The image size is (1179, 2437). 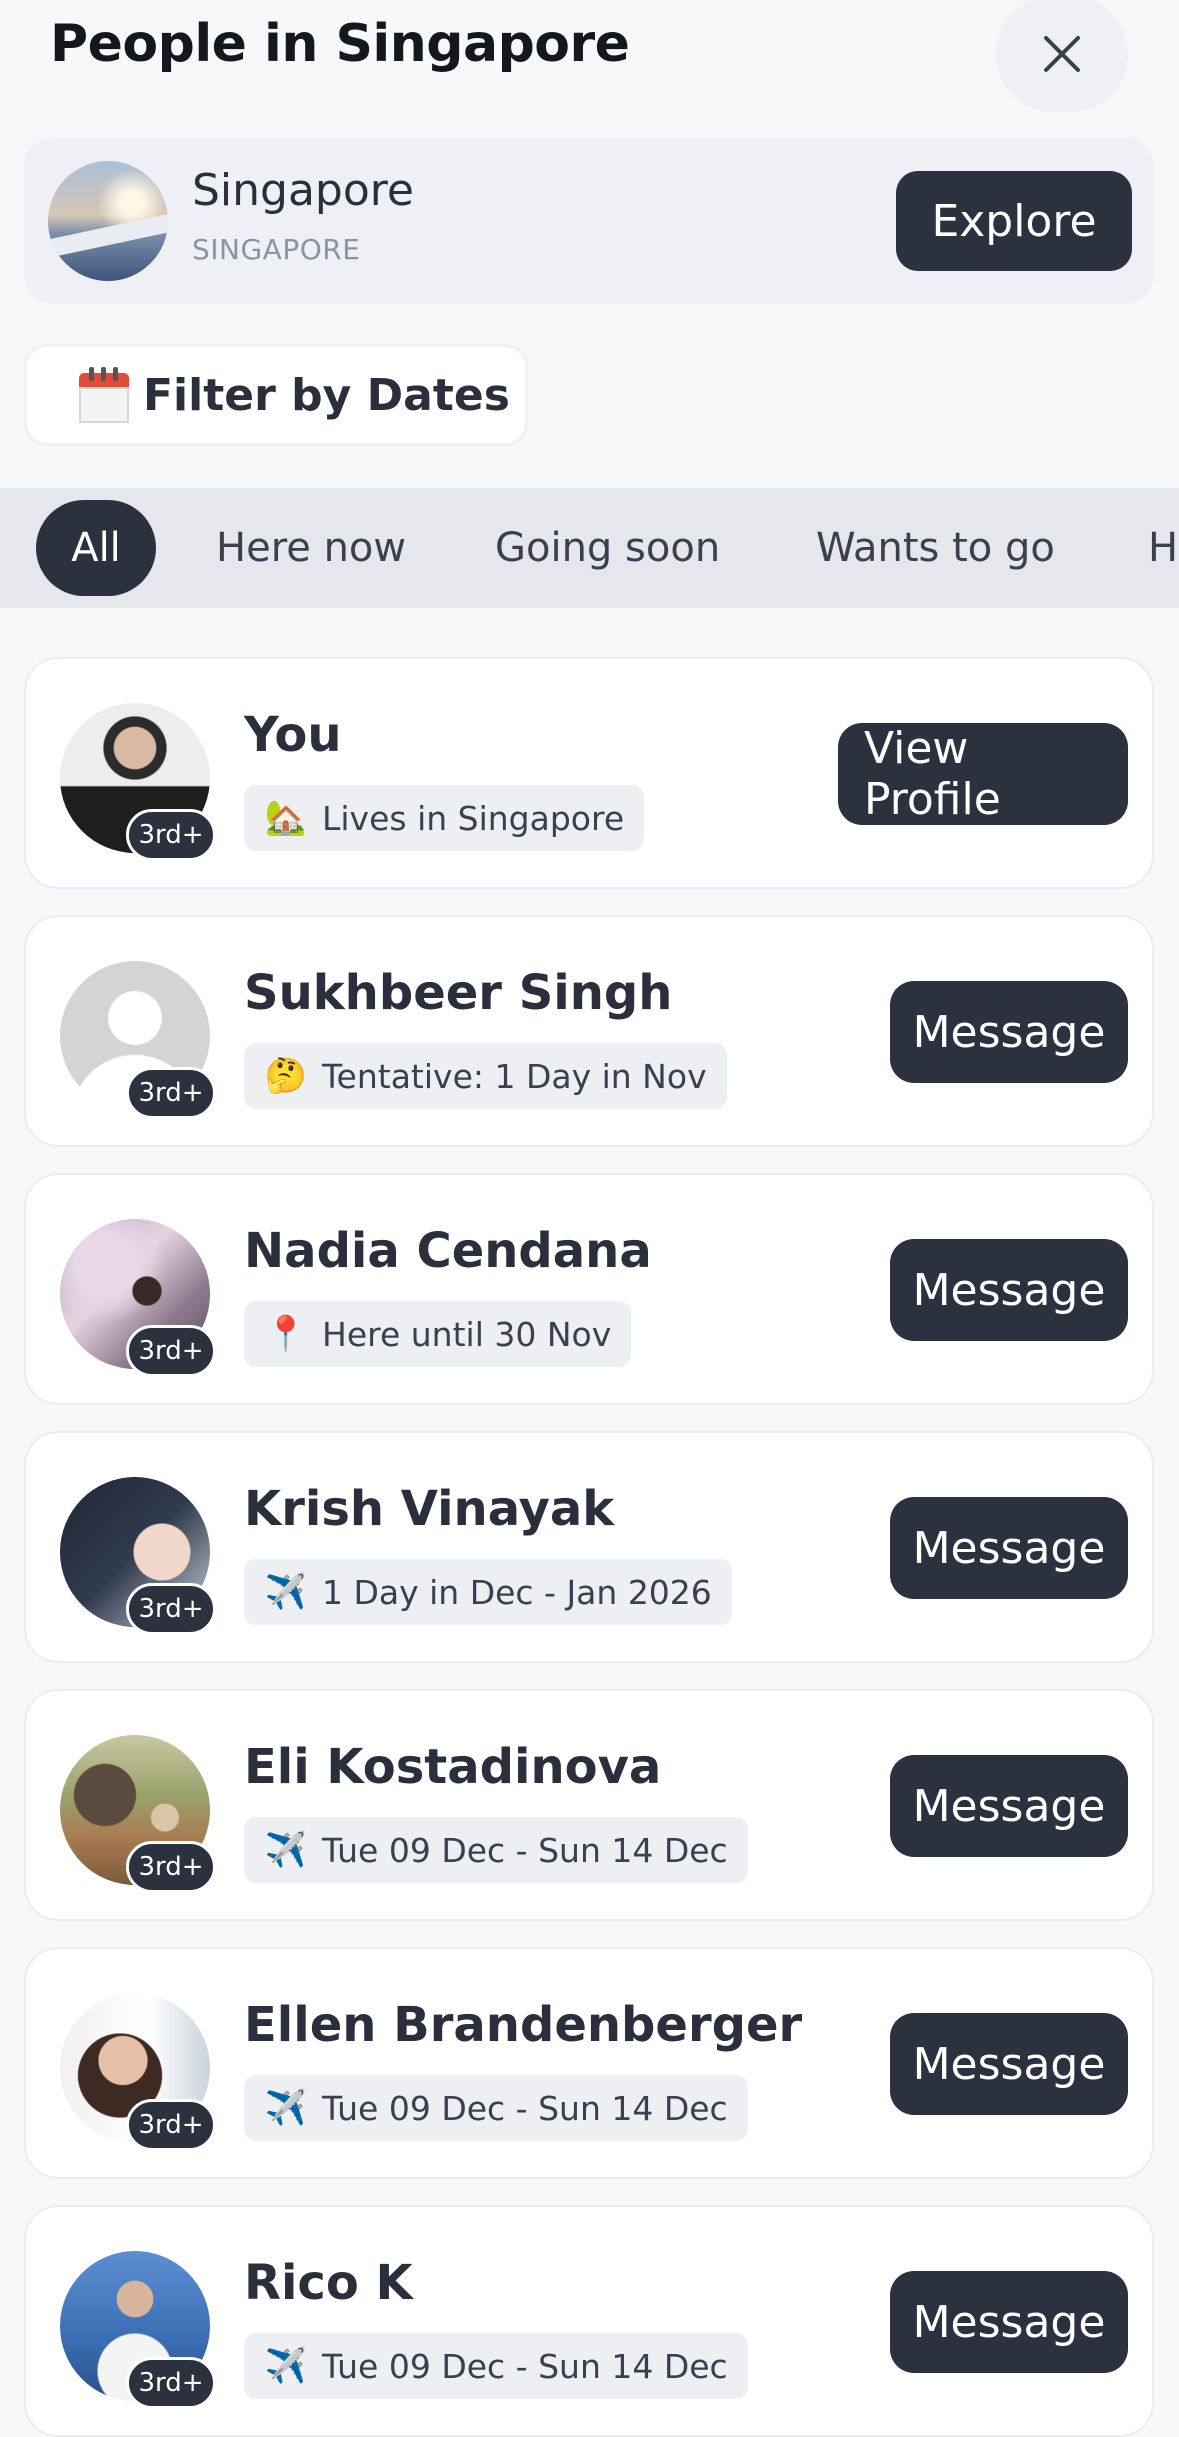 What do you see at coordinates (326, 395) in the screenshot?
I see `filter-label: Filter by Dates` at bounding box center [326, 395].